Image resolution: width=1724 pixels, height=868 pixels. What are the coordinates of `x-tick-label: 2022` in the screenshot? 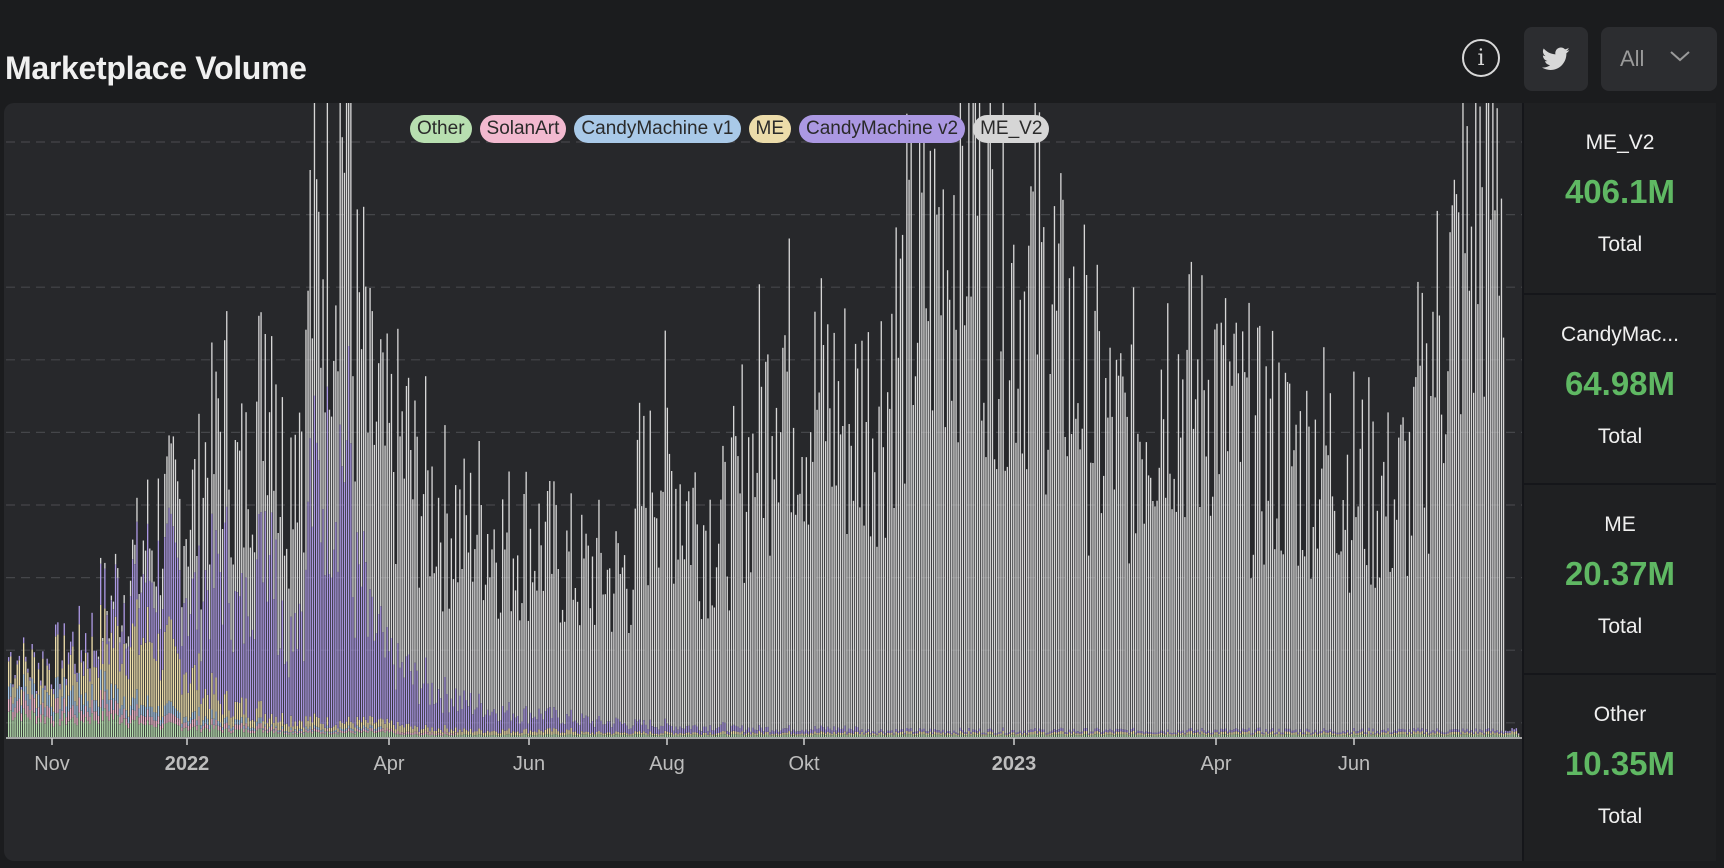 It's located at (187, 764).